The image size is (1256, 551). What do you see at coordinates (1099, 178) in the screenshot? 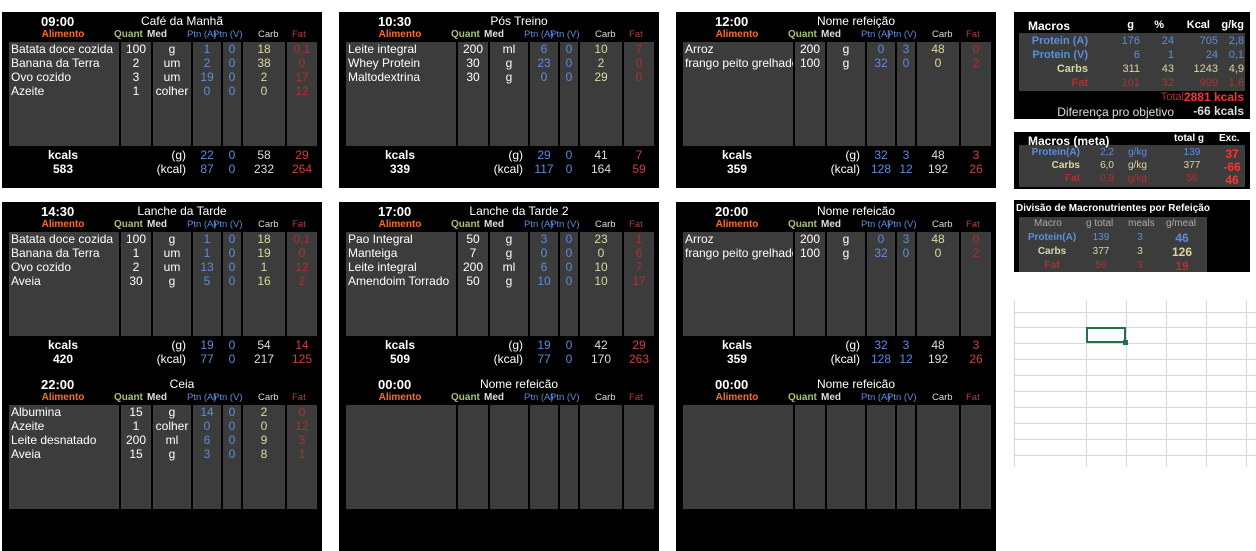
I see `meta-gkg: 0,9` at bounding box center [1099, 178].